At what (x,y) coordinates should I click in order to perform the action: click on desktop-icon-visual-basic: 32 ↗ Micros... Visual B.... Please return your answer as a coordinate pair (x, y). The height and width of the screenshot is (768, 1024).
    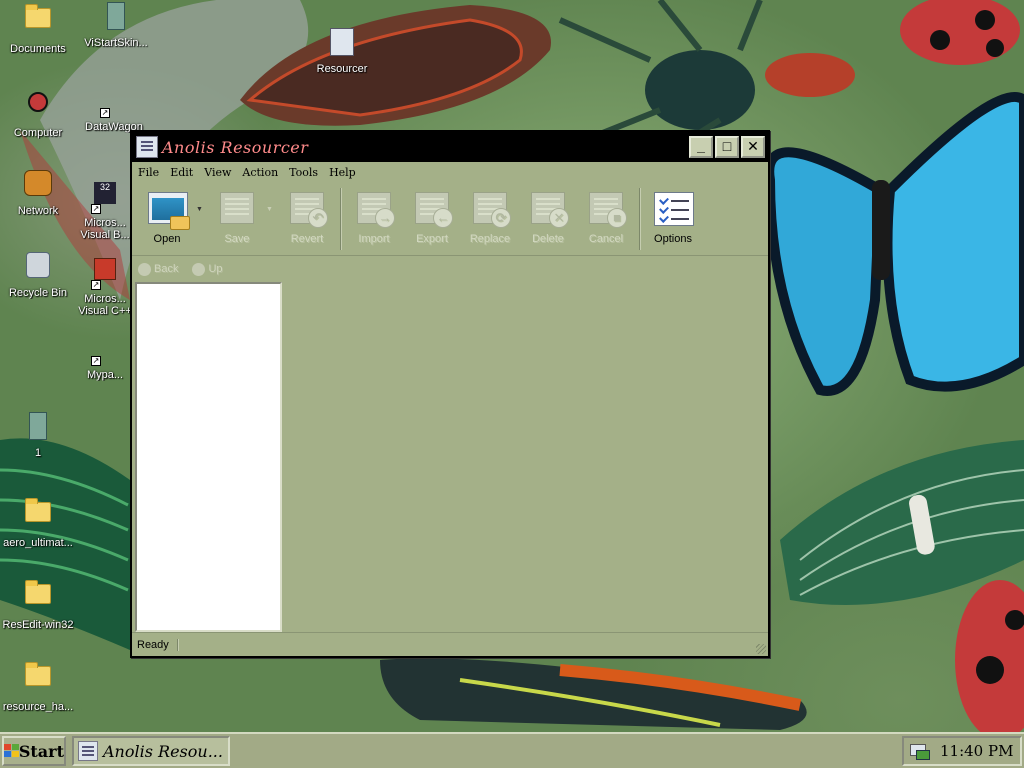
    Looking at the image, I should click on (105, 210).